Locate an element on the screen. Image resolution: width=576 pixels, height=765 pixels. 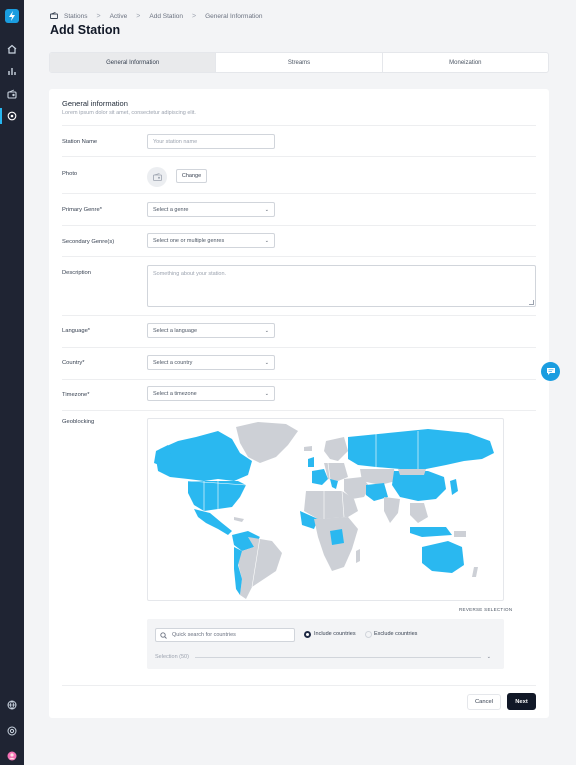
home-icon is located at coordinates (12, 49).